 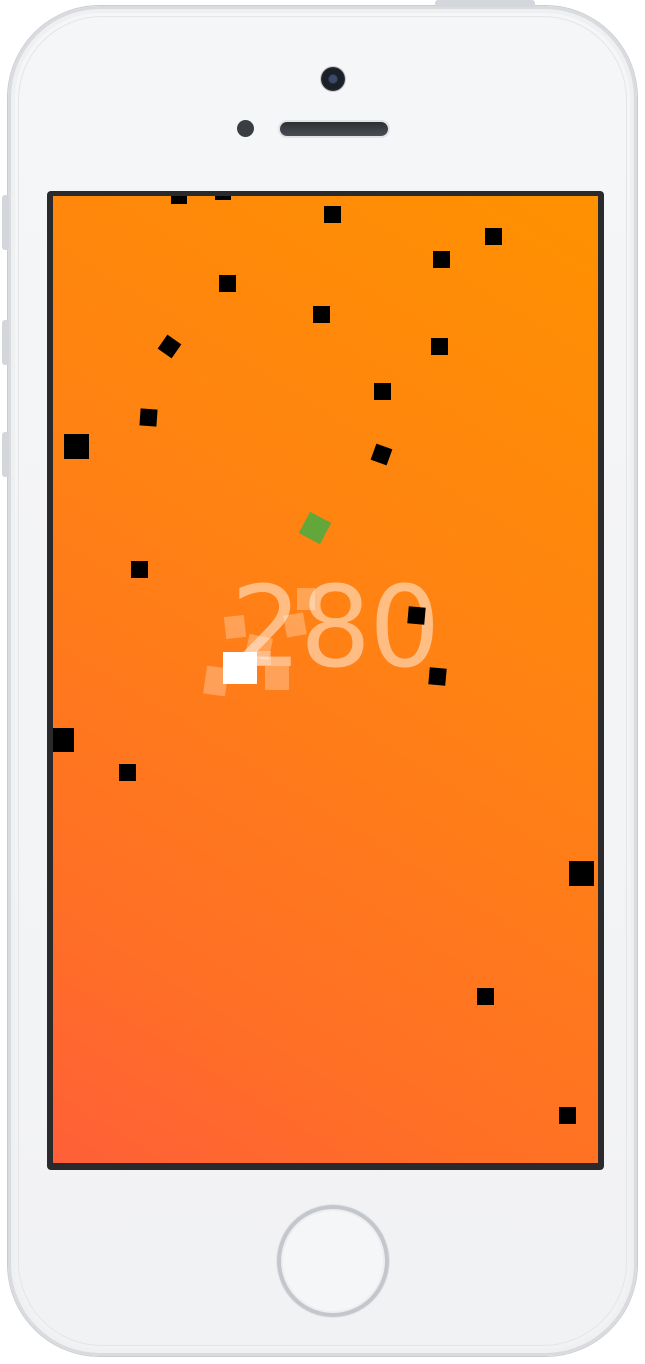 What do you see at coordinates (5, 454) in the screenshot?
I see `volume-down-button` at bounding box center [5, 454].